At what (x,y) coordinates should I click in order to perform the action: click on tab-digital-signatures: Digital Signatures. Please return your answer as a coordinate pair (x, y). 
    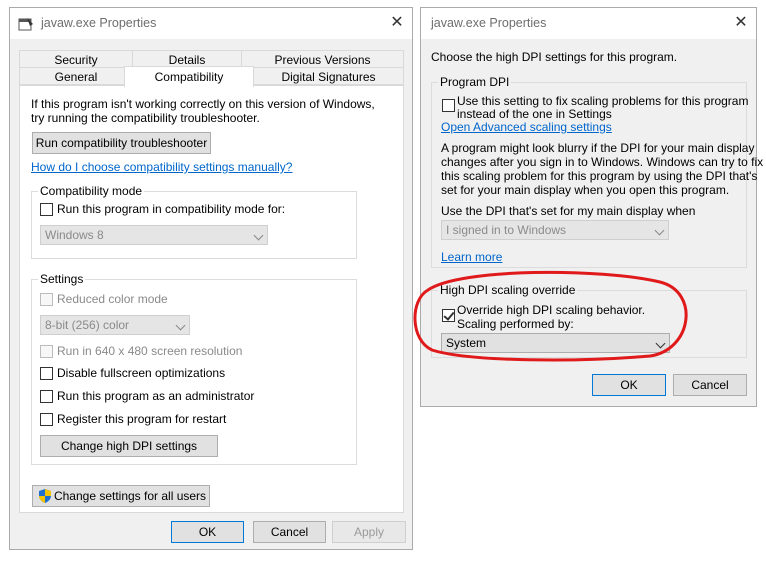
    Looking at the image, I should click on (328, 76).